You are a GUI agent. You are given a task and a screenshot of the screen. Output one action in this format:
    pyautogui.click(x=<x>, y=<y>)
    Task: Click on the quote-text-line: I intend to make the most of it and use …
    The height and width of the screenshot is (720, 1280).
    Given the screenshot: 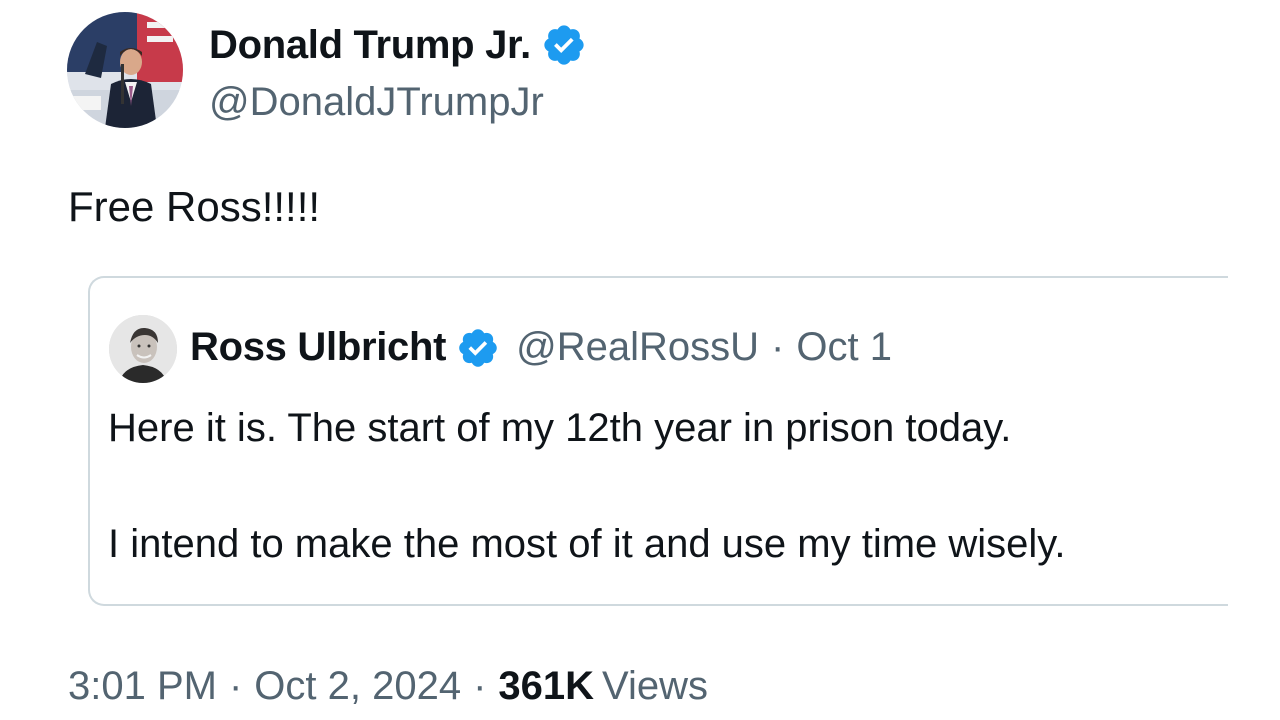 What is the action you would take?
    pyautogui.click(x=587, y=544)
    